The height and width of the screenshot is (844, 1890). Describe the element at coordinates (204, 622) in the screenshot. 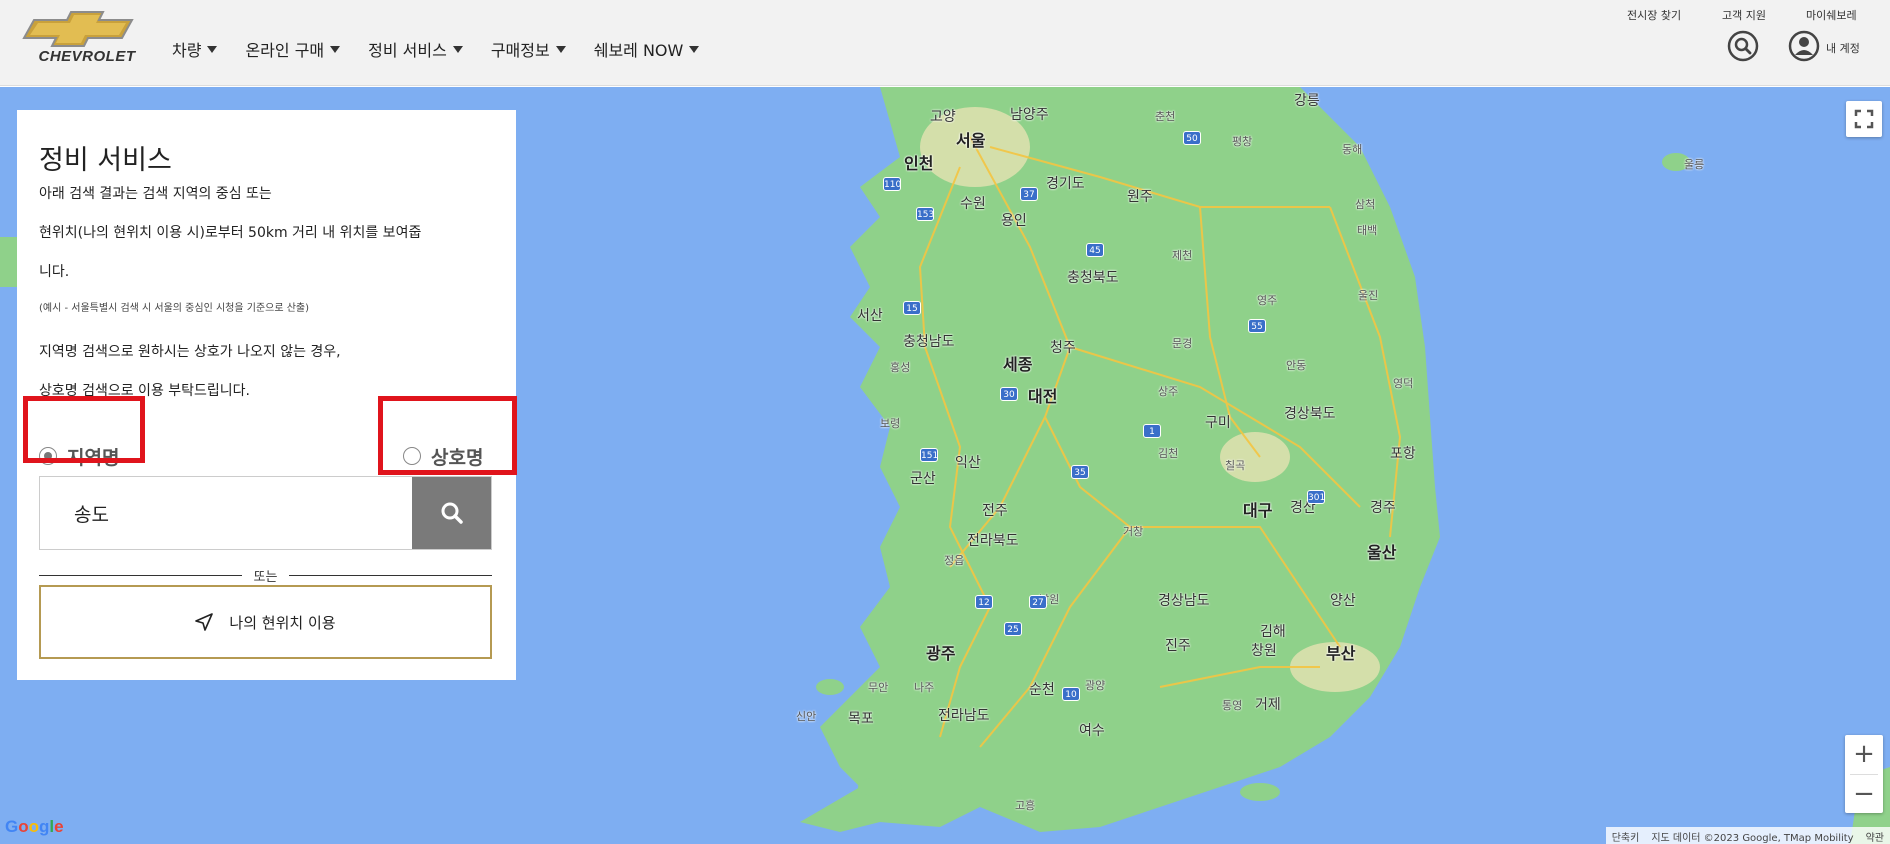

I see `navigation-arrow-icon` at that location.